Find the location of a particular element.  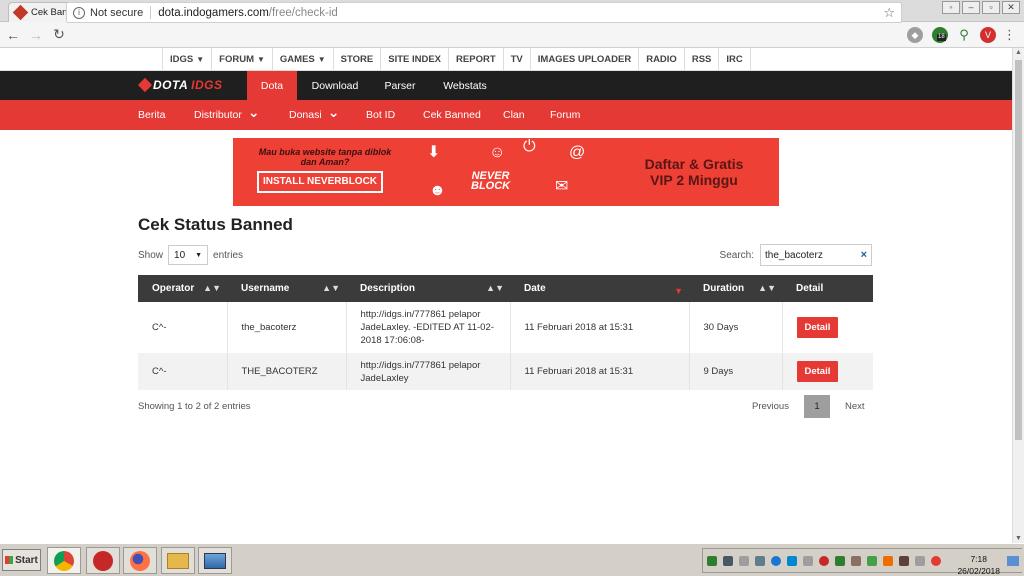

main-nav-dota: Dota is located at coordinates (272, 85).